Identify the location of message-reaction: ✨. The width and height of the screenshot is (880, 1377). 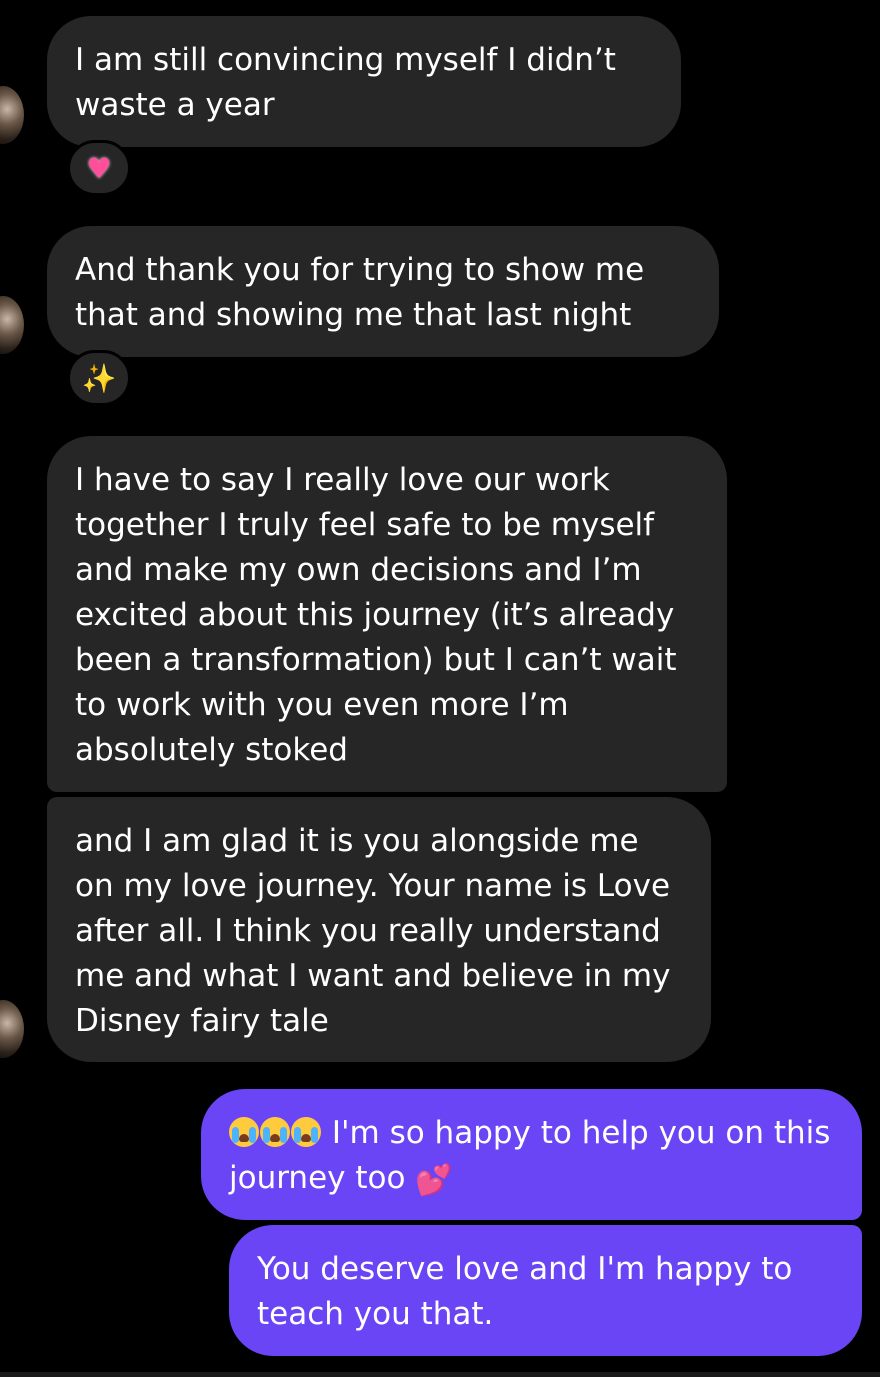
(99, 378).